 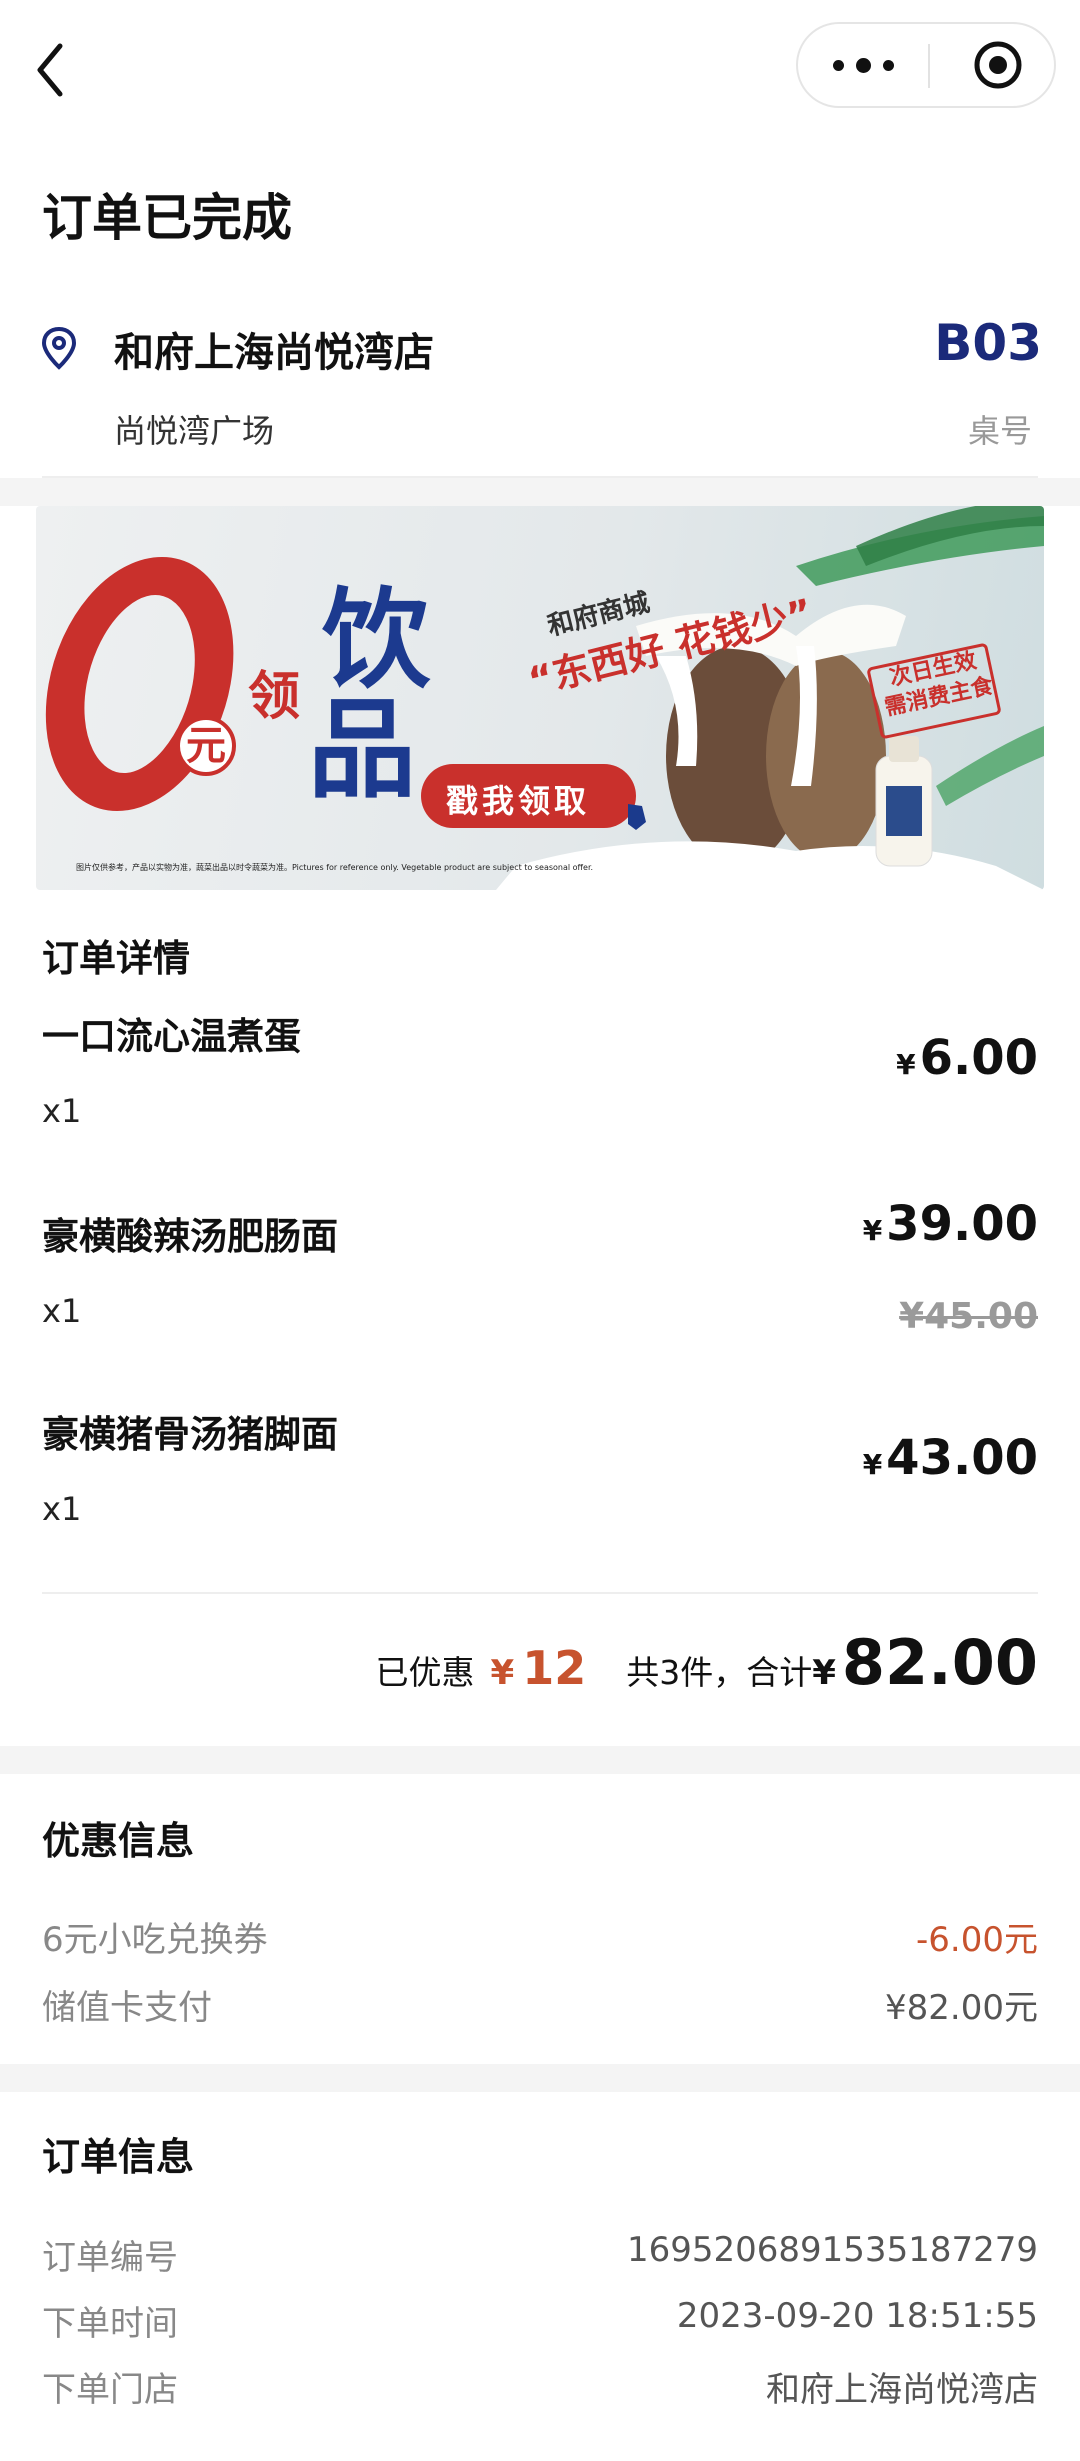 What do you see at coordinates (961, 2008) in the screenshot?
I see `promo-row-value: ¥82.00元` at bounding box center [961, 2008].